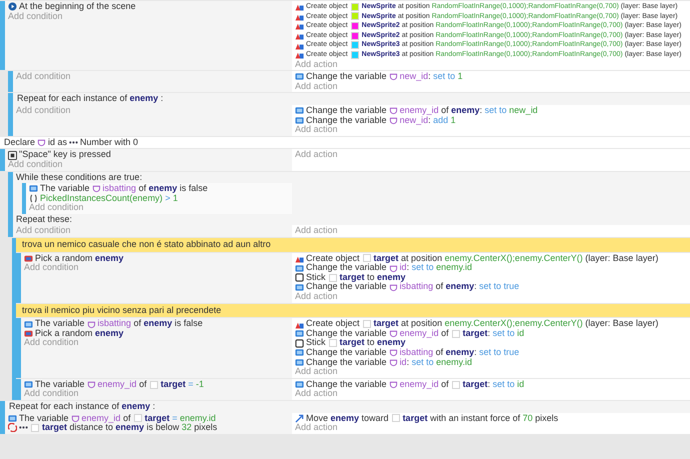 Image resolution: width=690 pixels, height=459 pixels. Describe the element at coordinates (431, 77) in the screenshot. I see `action-text: new_id: set to 1` at that location.